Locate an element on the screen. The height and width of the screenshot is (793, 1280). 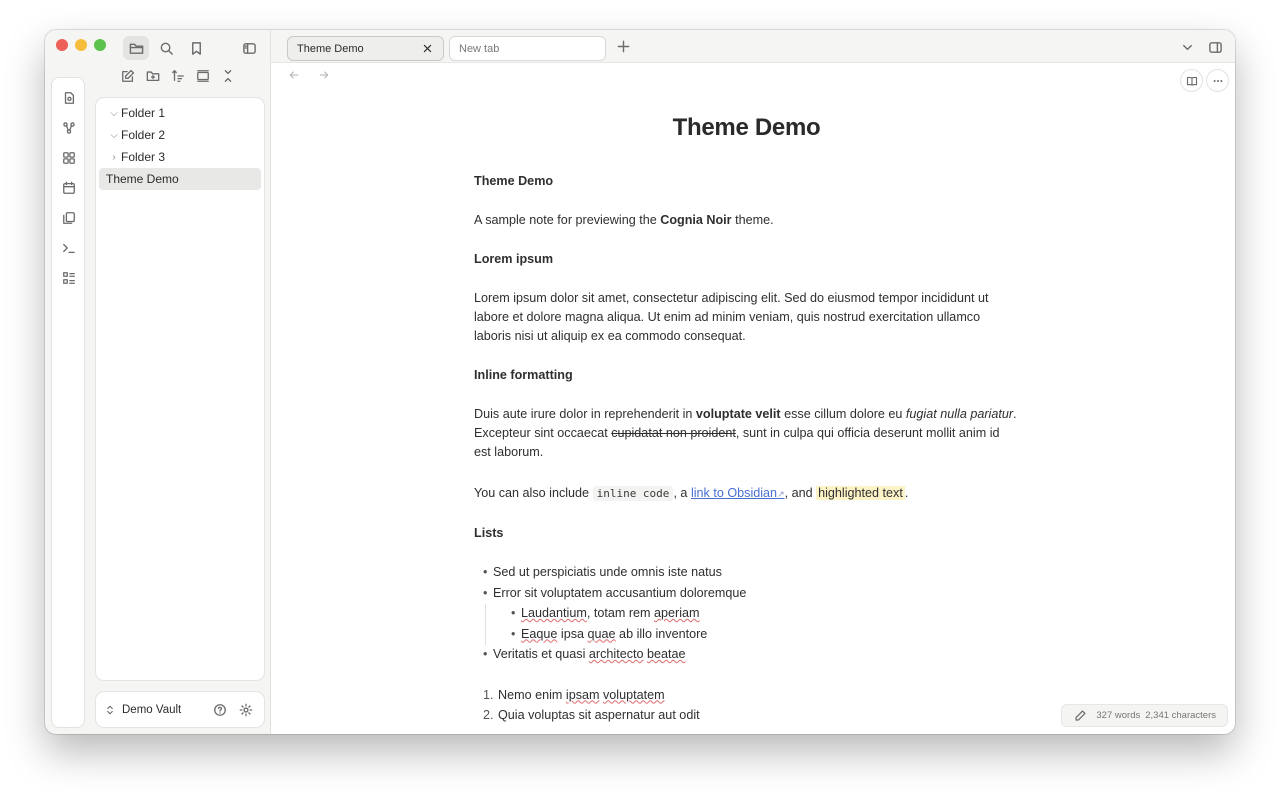
window-controls is located at coordinates (81, 45).